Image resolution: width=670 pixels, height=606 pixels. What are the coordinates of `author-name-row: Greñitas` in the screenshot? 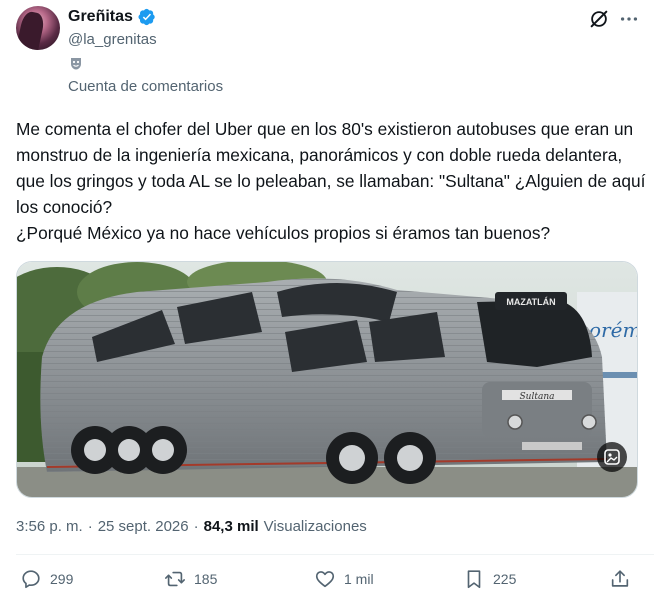 It's located at (112, 17).